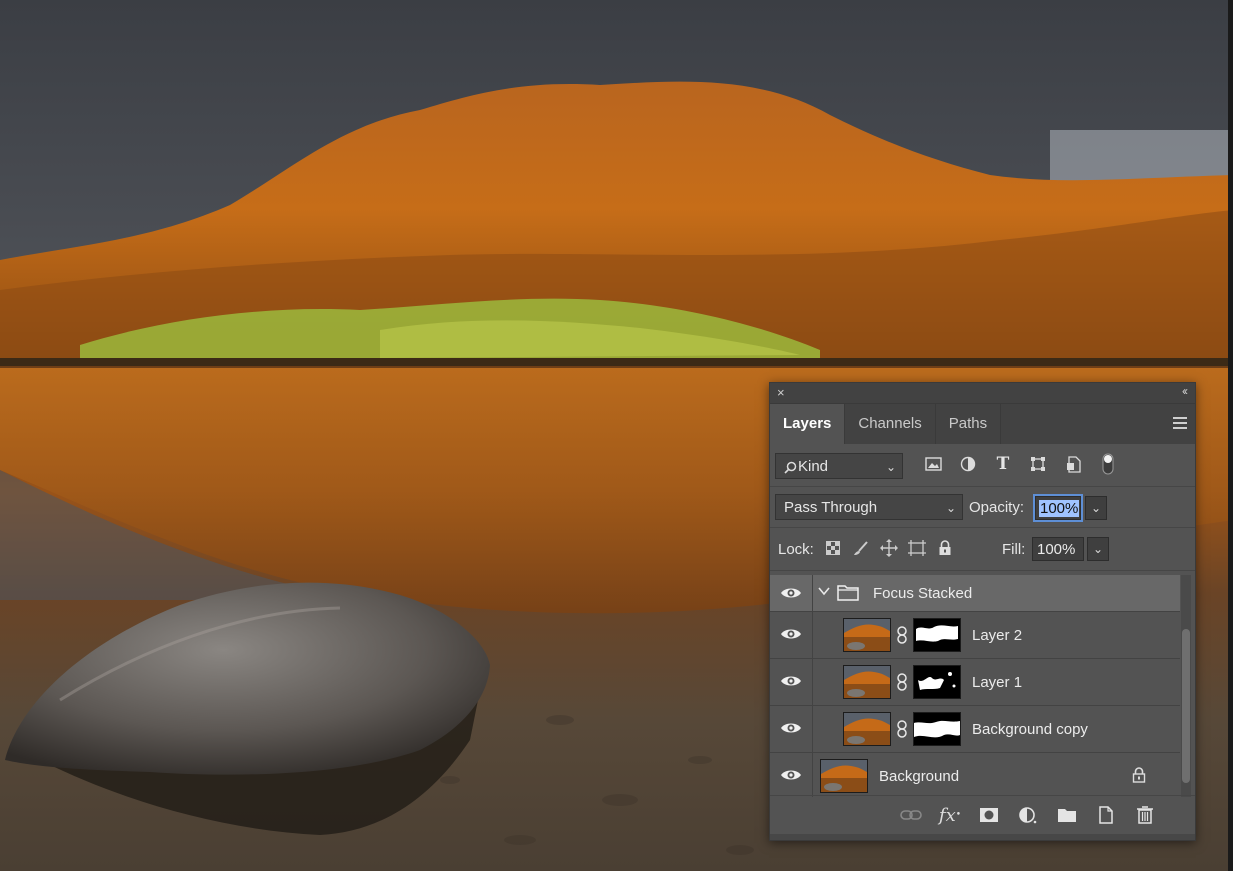  What do you see at coordinates (1014, 549) in the screenshot?
I see `fill-label: Fill:` at bounding box center [1014, 549].